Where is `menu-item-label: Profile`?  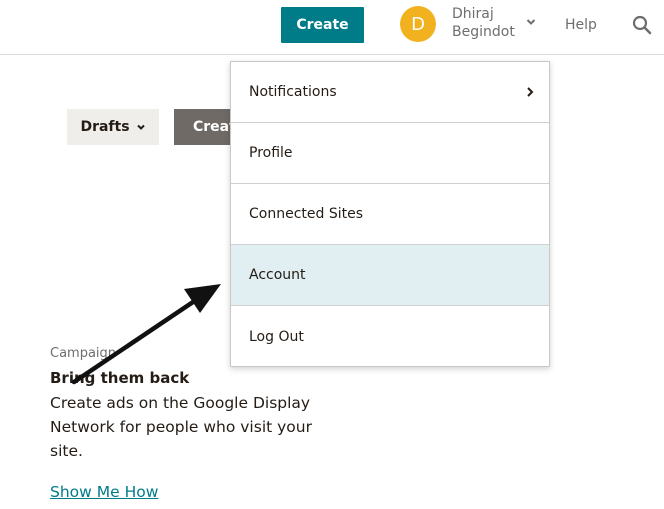 menu-item-label: Profile is located at coordinates (271, 153).